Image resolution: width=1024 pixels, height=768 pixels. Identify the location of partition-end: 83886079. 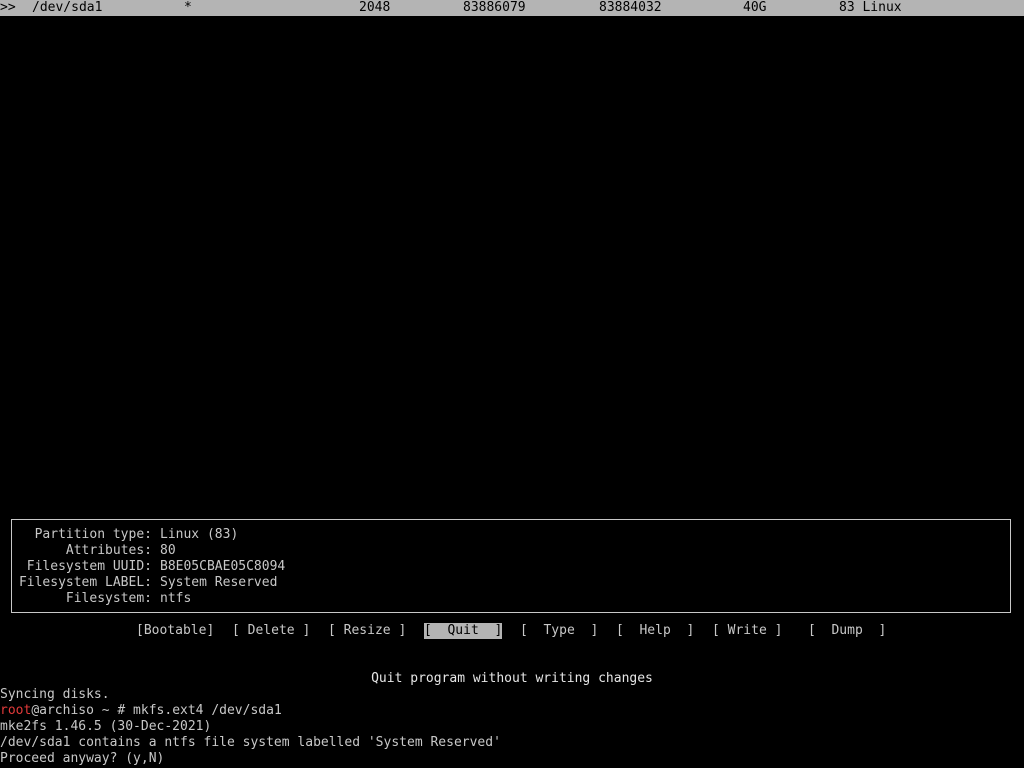
(494, 7).